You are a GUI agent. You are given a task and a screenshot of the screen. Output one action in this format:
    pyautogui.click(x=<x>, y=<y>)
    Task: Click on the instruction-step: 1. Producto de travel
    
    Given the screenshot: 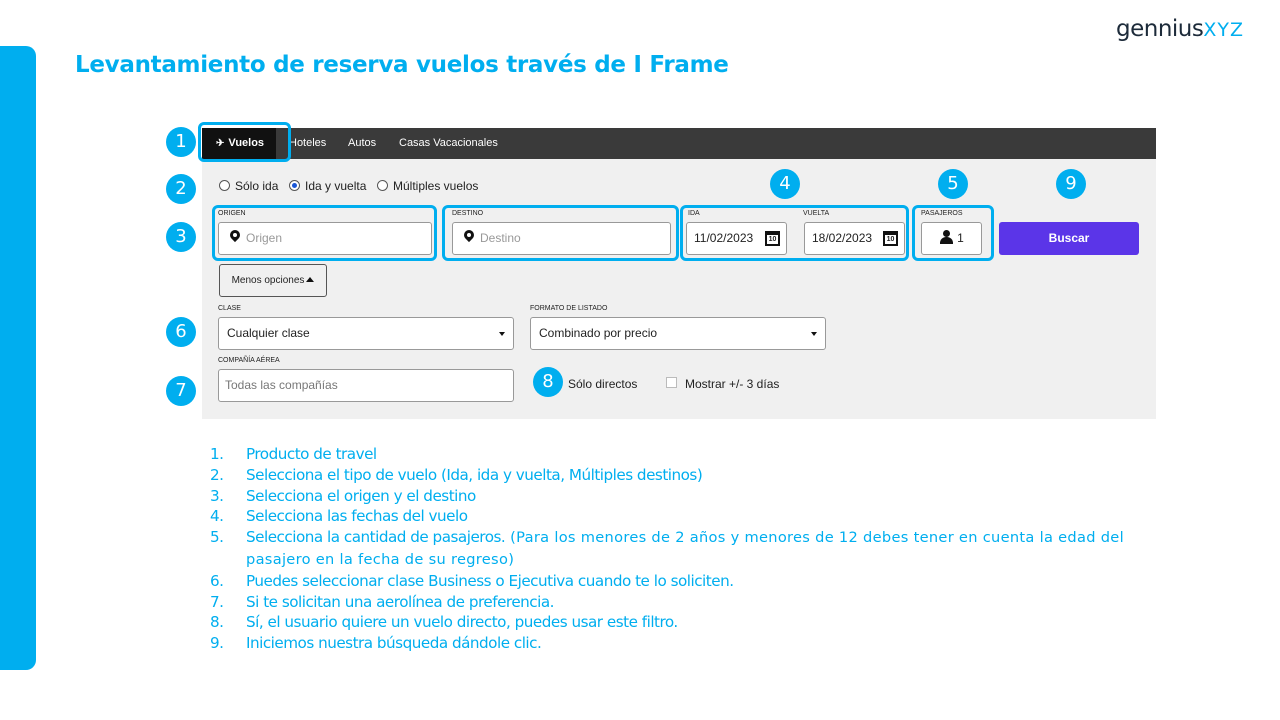 What is the action you would take?
    pyautogui.click(x=686, y=454)
    